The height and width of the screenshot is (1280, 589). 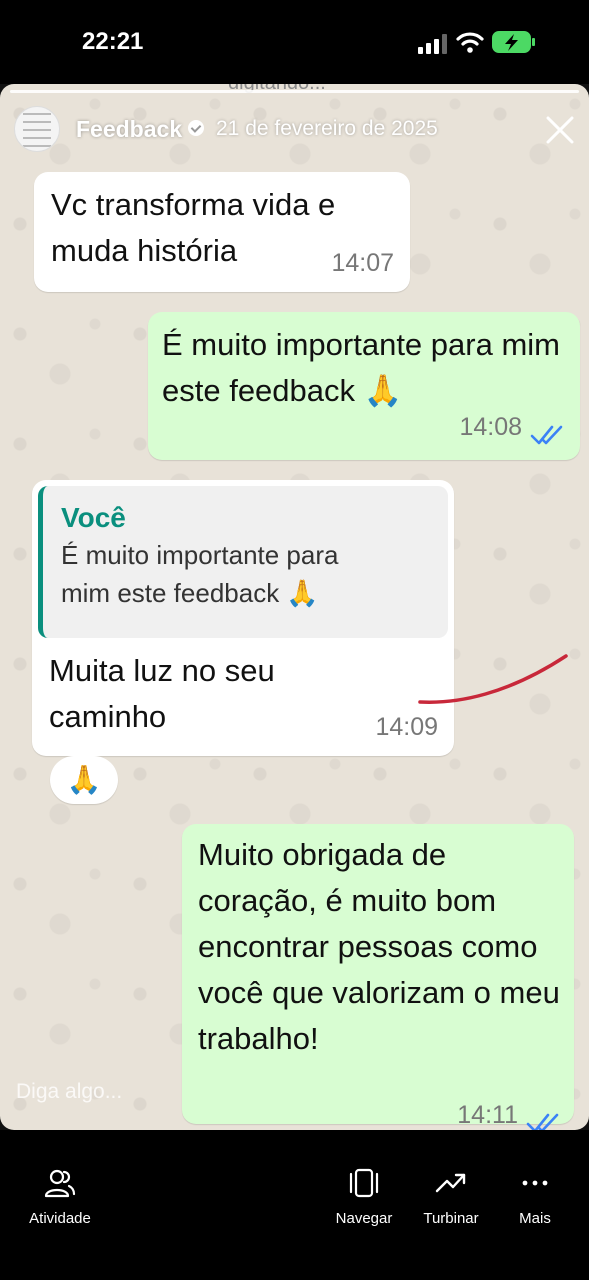 I want to click on story-date: 21 de fevereiro de 2025, so click(x=327, y=128).